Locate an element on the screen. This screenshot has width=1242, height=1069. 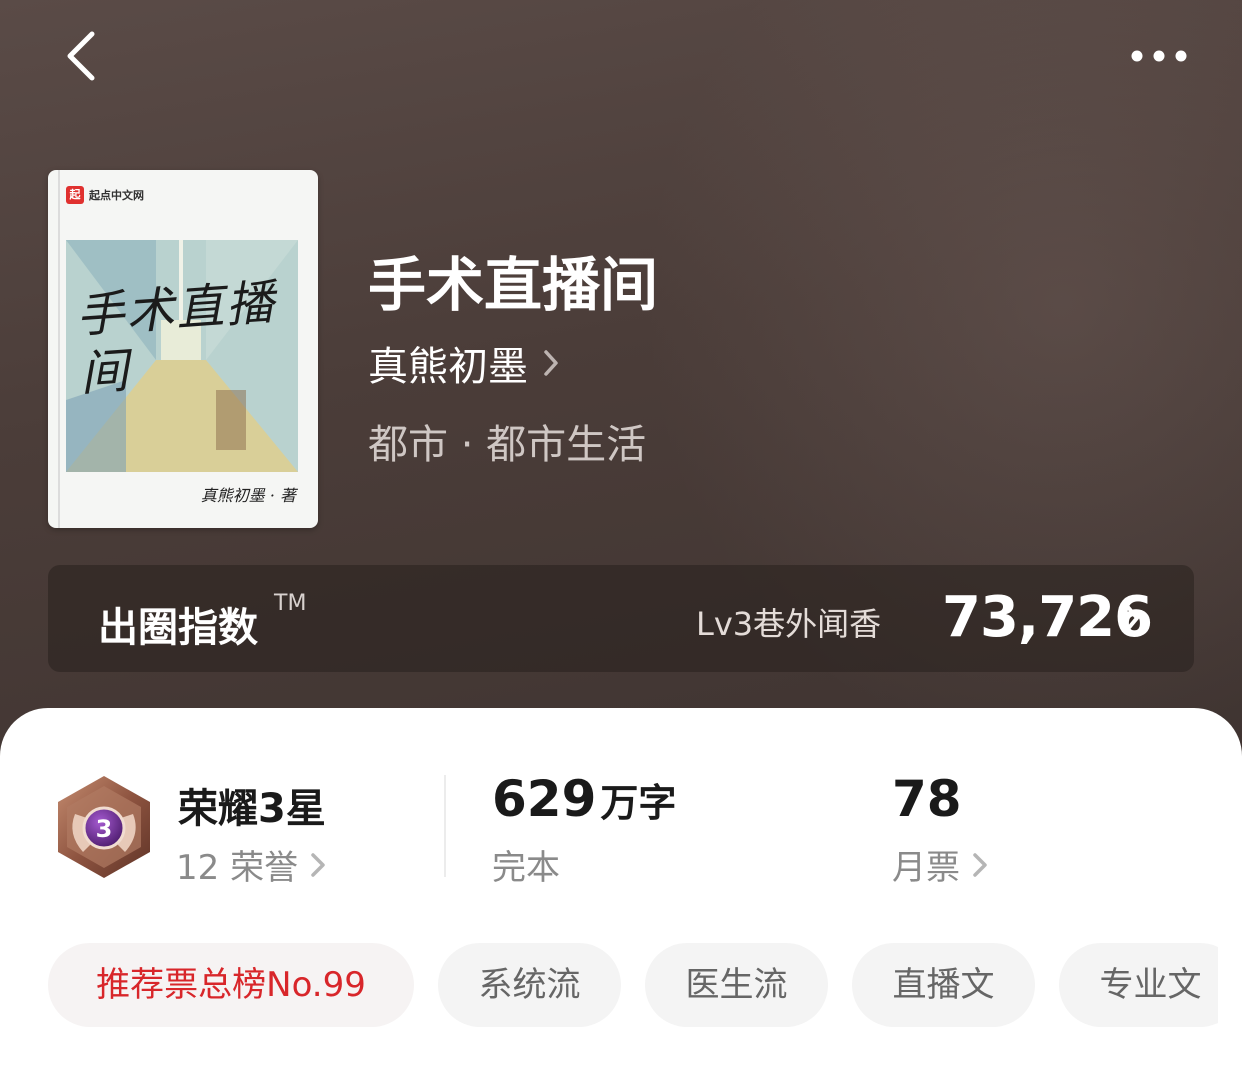
cover-spine is located at coordinates (59, 349).